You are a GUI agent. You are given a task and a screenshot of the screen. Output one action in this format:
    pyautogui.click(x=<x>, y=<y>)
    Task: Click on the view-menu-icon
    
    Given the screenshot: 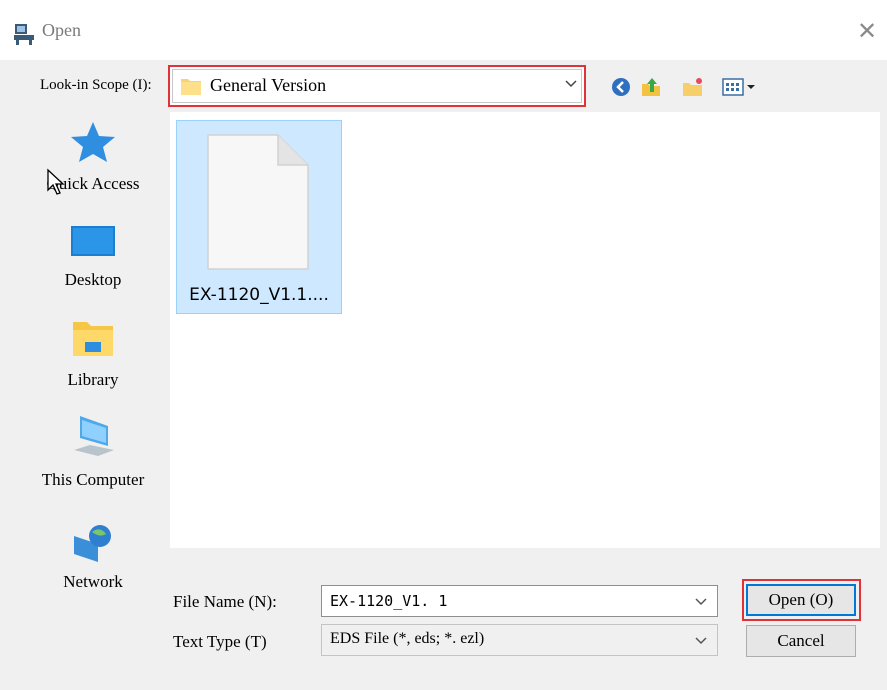 What is the action you would take?
    pyautogui.click(x=742, y=87)
    